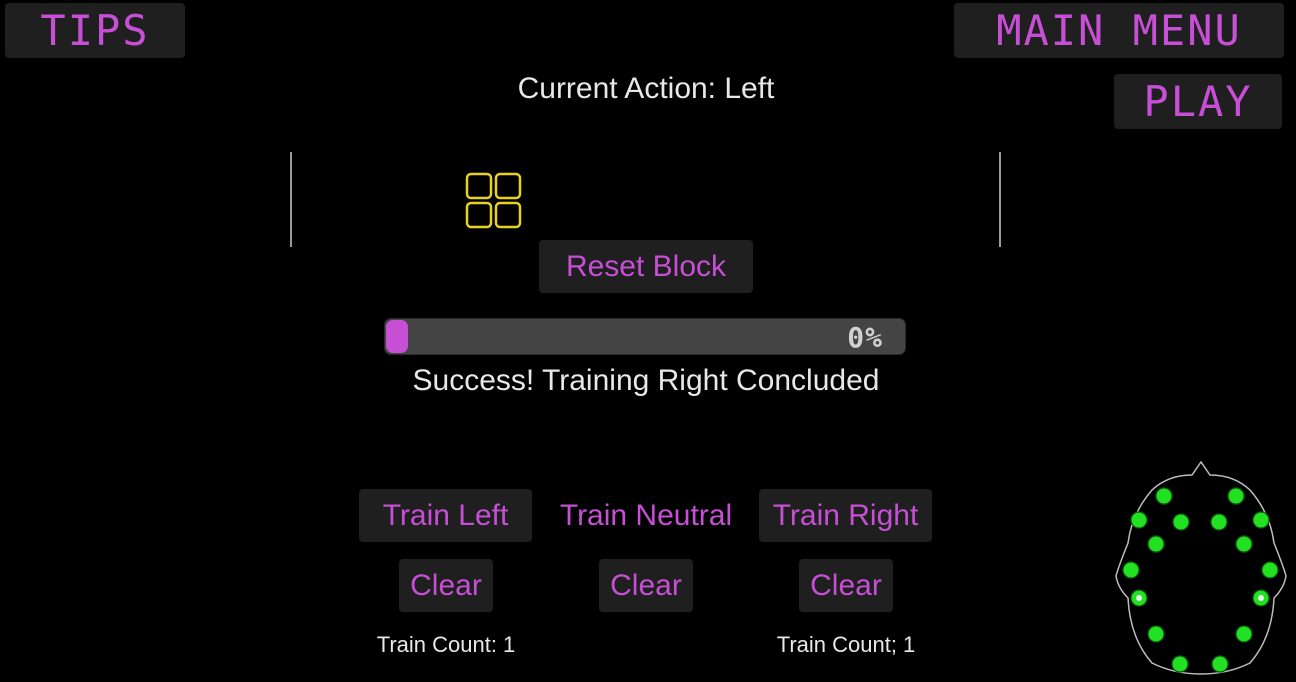  Describe the element at coordinates (645, 336) in the screenshot. I see `training-progress-bar: 0%` at that location.